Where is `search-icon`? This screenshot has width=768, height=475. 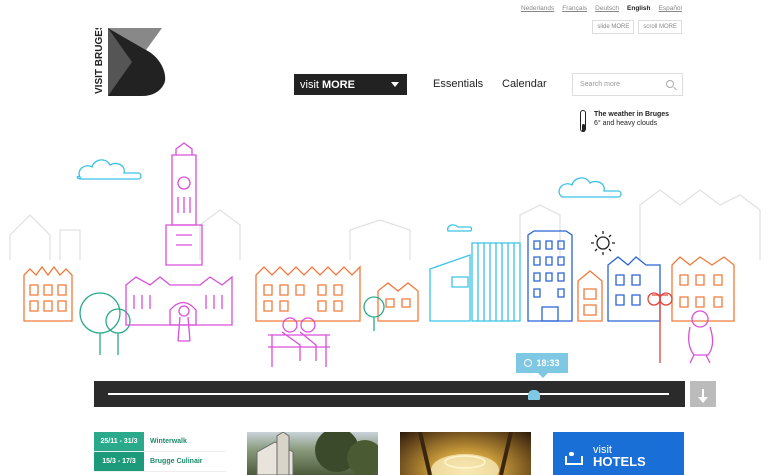 search-icon is located at coordinates (670, 84).